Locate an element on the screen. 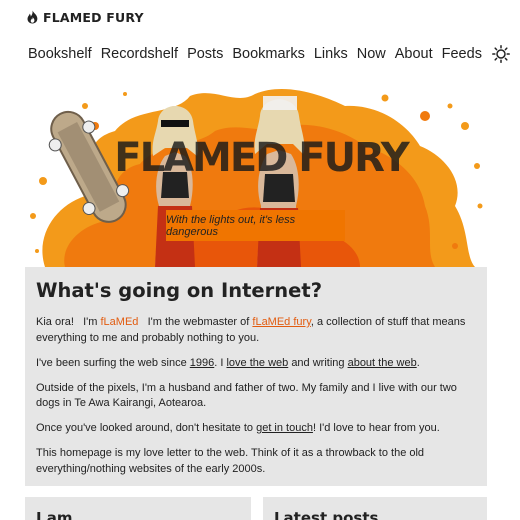 The width and height of the screenshot is (520, 520). site-header: FLAMED FURY is located at coordinates (85, 17).